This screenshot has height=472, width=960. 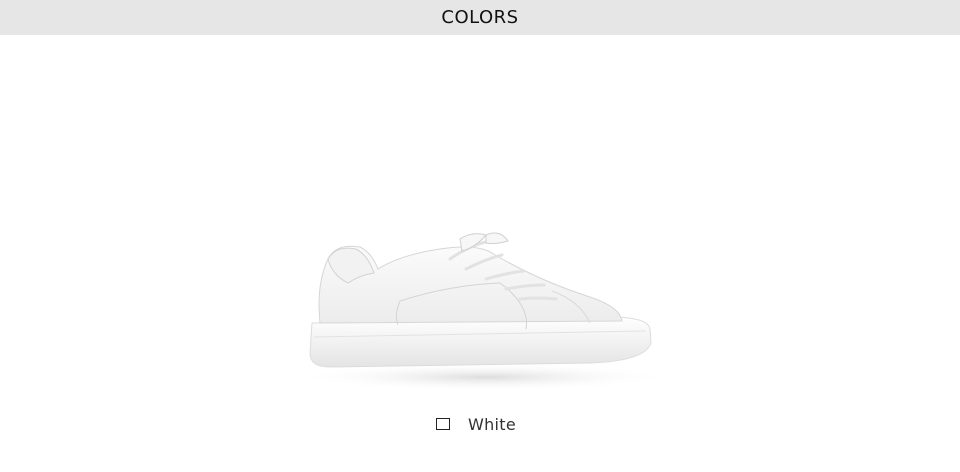 I want to click on color-option-label: White, so click(x=492, y=424).